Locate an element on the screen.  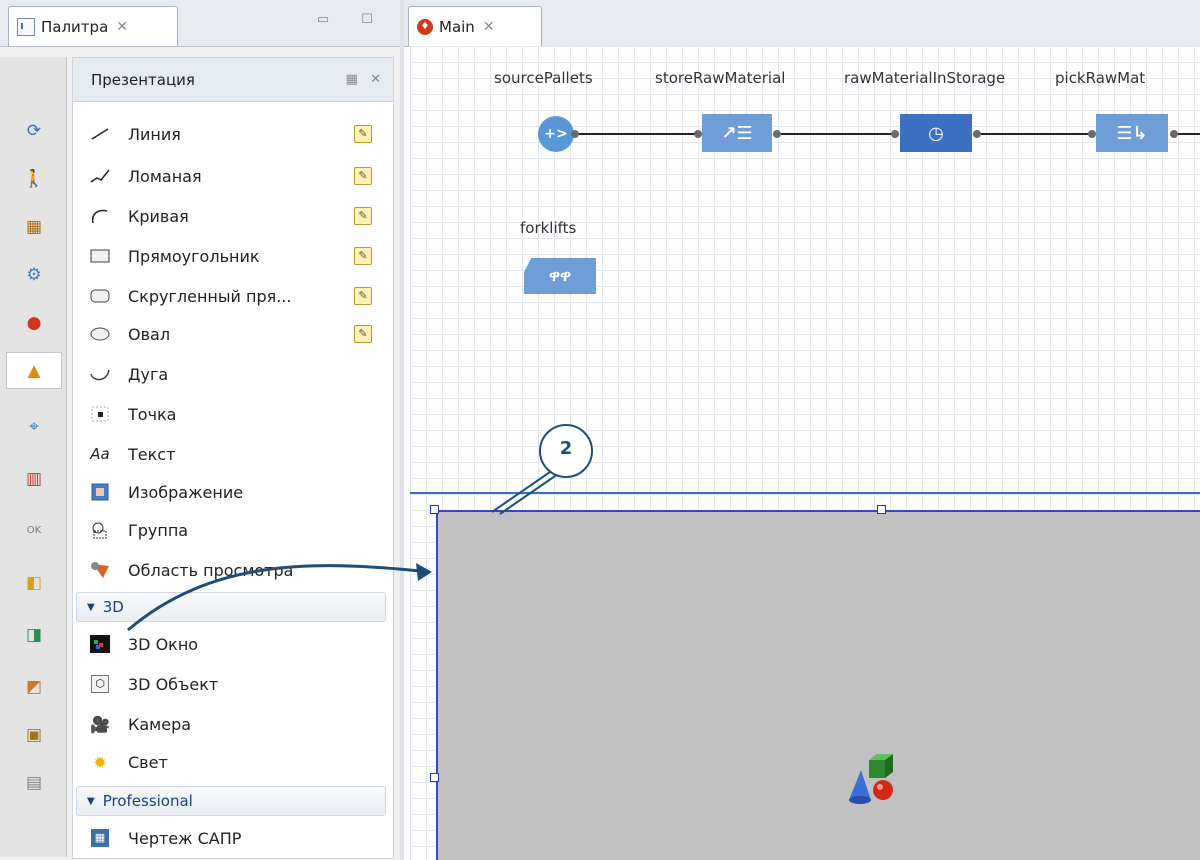
annotation-overlay is located at coordinates (360, 528).